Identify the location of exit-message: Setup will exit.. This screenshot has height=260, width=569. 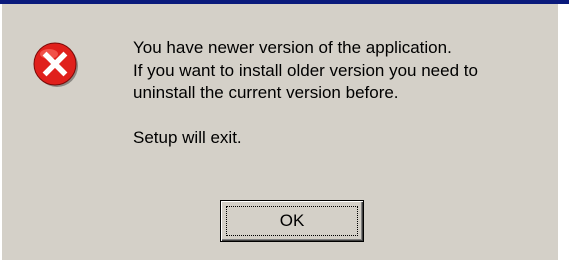
(187, 137).